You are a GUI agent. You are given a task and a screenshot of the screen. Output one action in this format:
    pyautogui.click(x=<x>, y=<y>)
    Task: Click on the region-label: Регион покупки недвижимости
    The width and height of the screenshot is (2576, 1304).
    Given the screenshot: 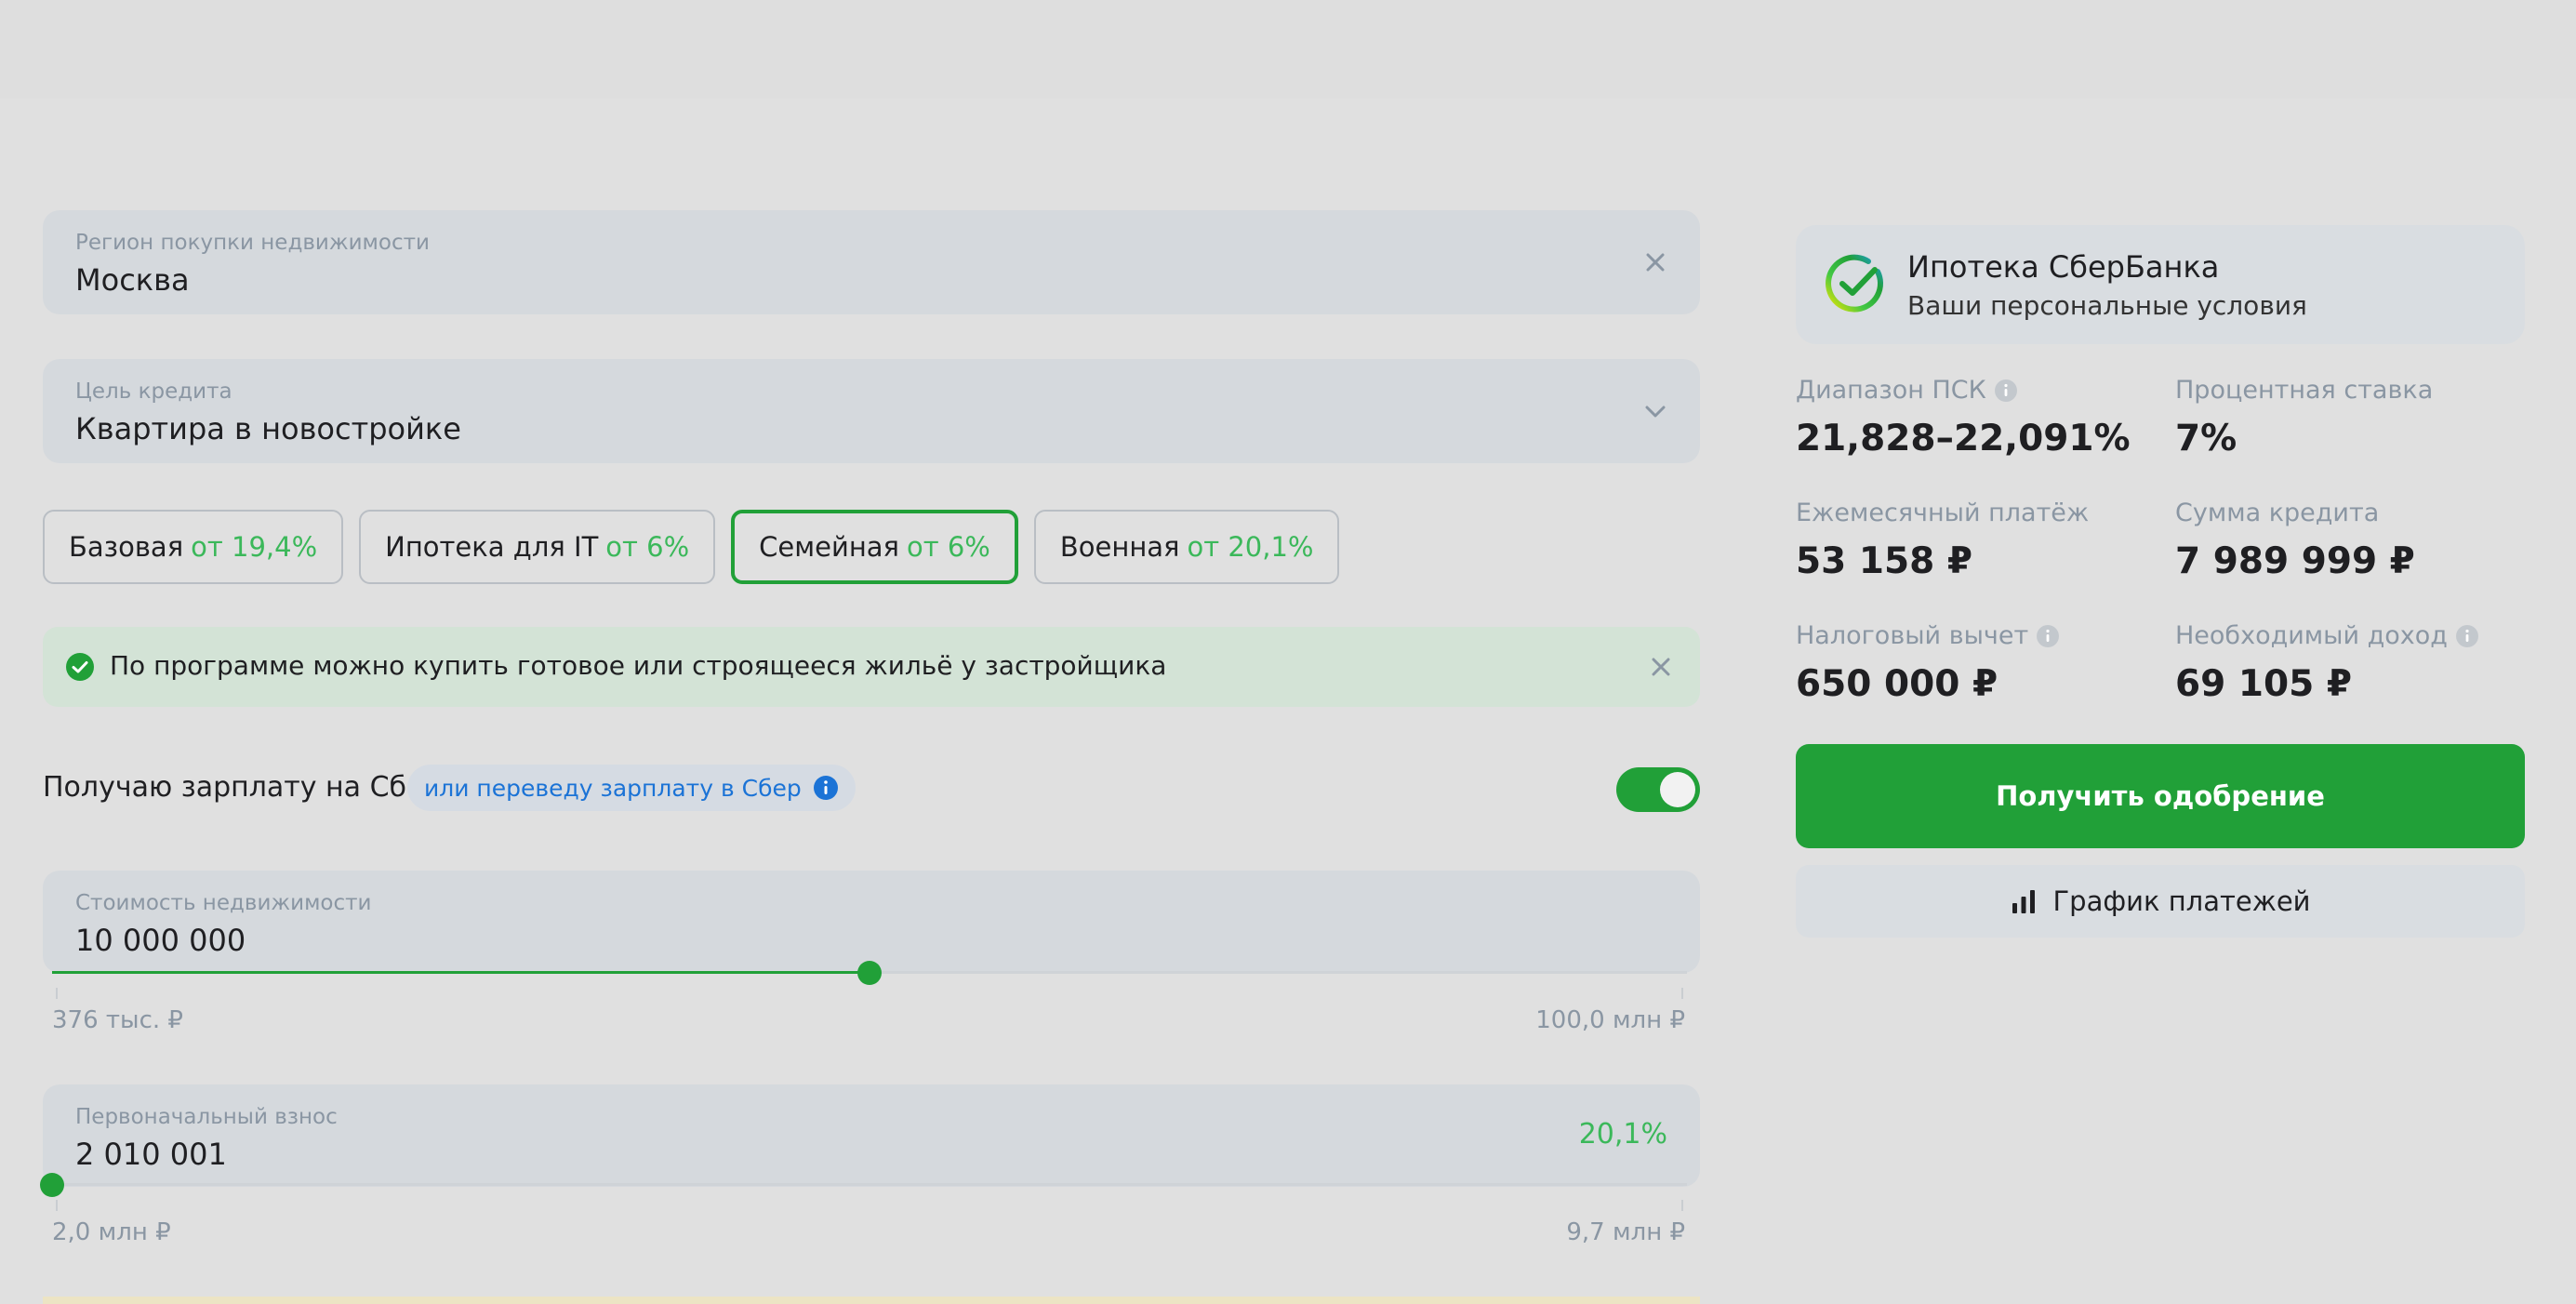 What is the action you would take?
    pyautogui.click(x=252, y=243)
    